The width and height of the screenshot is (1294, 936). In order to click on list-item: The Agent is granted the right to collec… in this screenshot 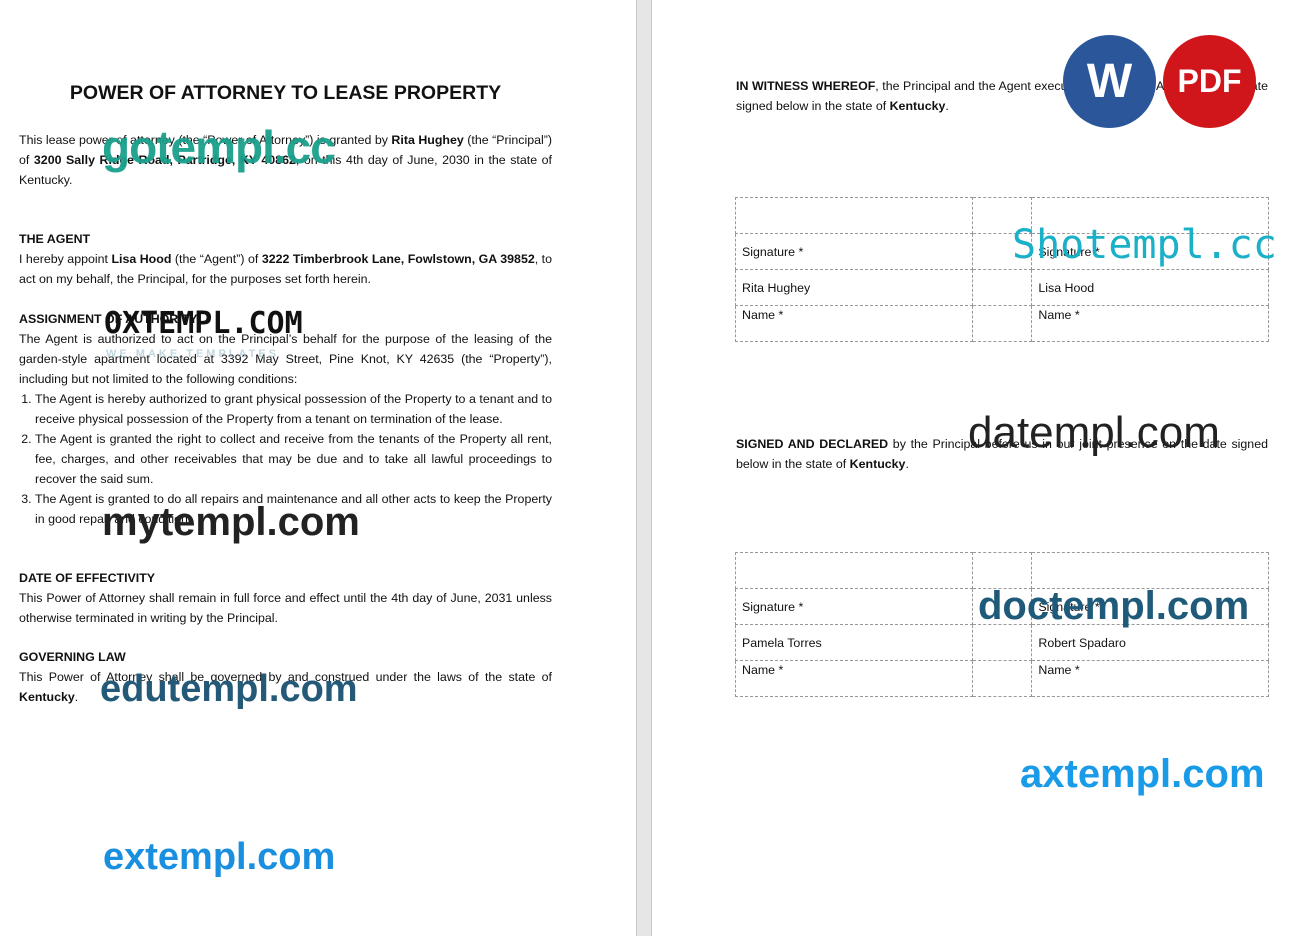, I will do `click(293, 459)`.